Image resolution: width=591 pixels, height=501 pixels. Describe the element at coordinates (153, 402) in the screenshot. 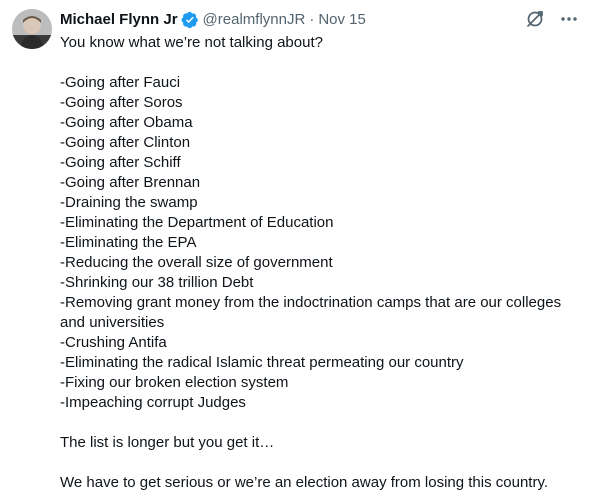

I see `list-item: -Impeaching corrupt Judges` at that location.